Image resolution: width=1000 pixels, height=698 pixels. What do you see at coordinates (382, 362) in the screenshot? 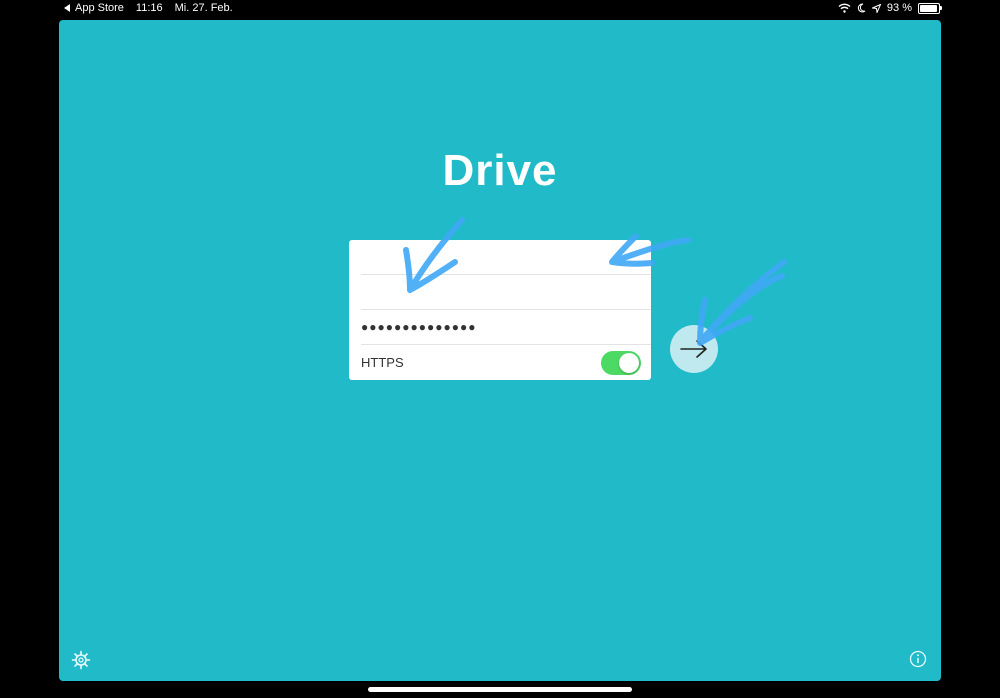
I see `https-label: HTTPS` at bounding box center [382, 362].